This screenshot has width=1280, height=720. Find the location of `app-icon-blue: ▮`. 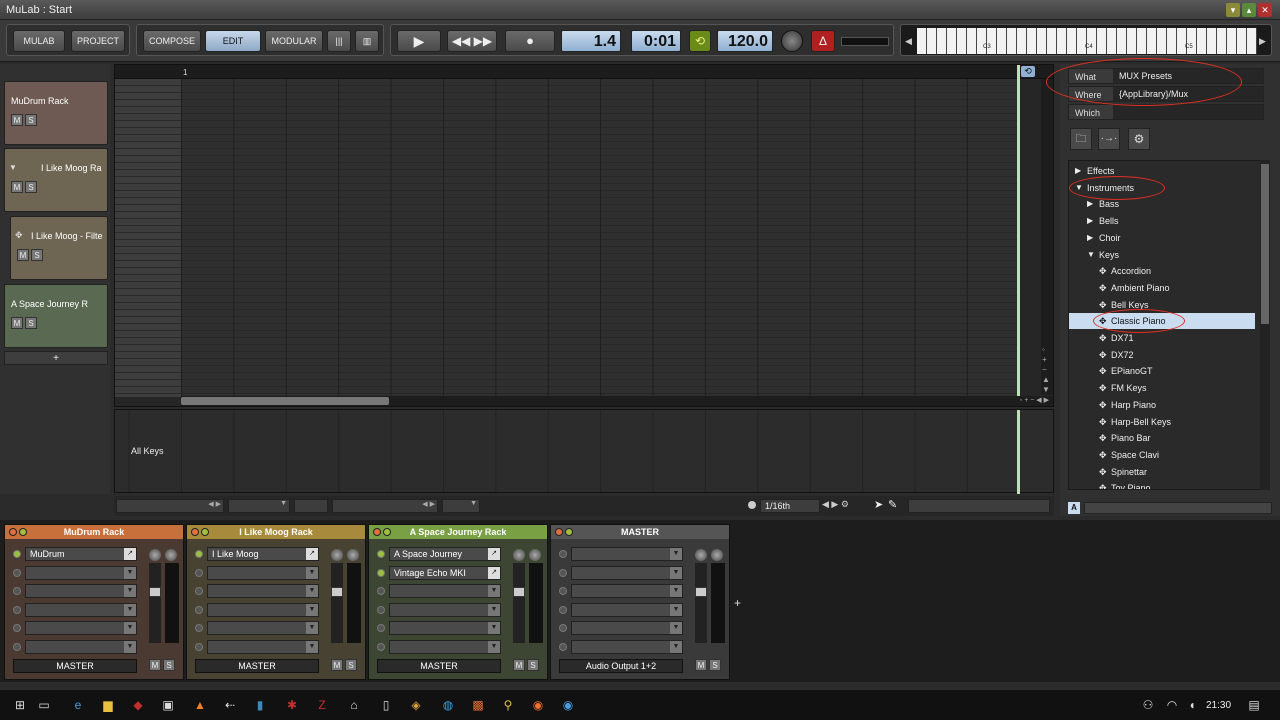

app-icon-blue: ▮ is located at coordinates (260, 705).